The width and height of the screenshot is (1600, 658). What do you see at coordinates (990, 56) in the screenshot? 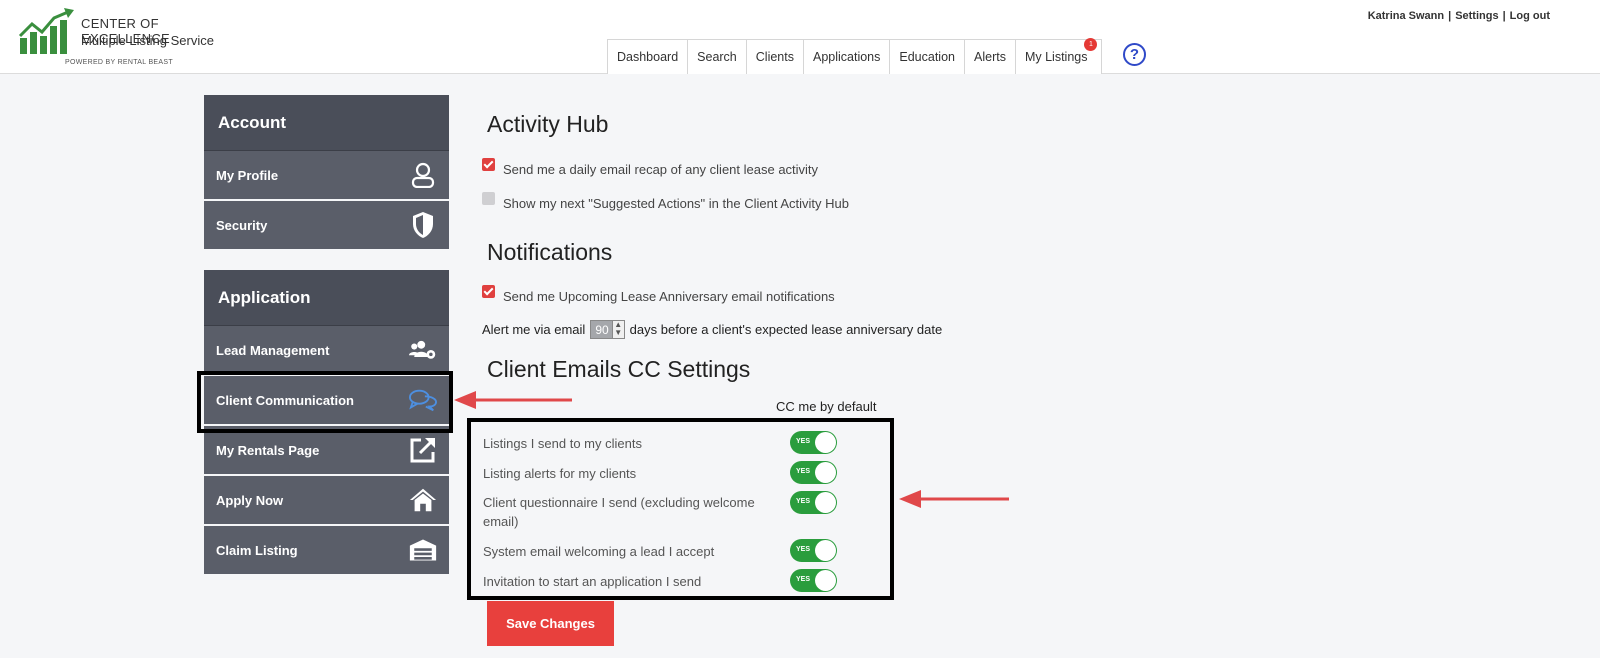
I see `nav-tab-alerts: Alerts` at bounding box center [990, 56].